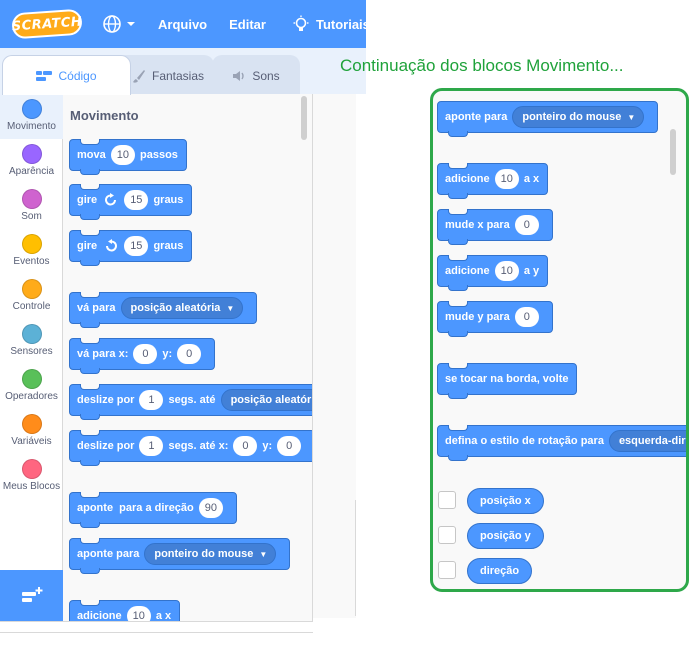 The height and width of the screenshot is (656, 692). Describe the element at coordinates (447, 500) in the screenshot. I see `checkbox-x-position` at that location.